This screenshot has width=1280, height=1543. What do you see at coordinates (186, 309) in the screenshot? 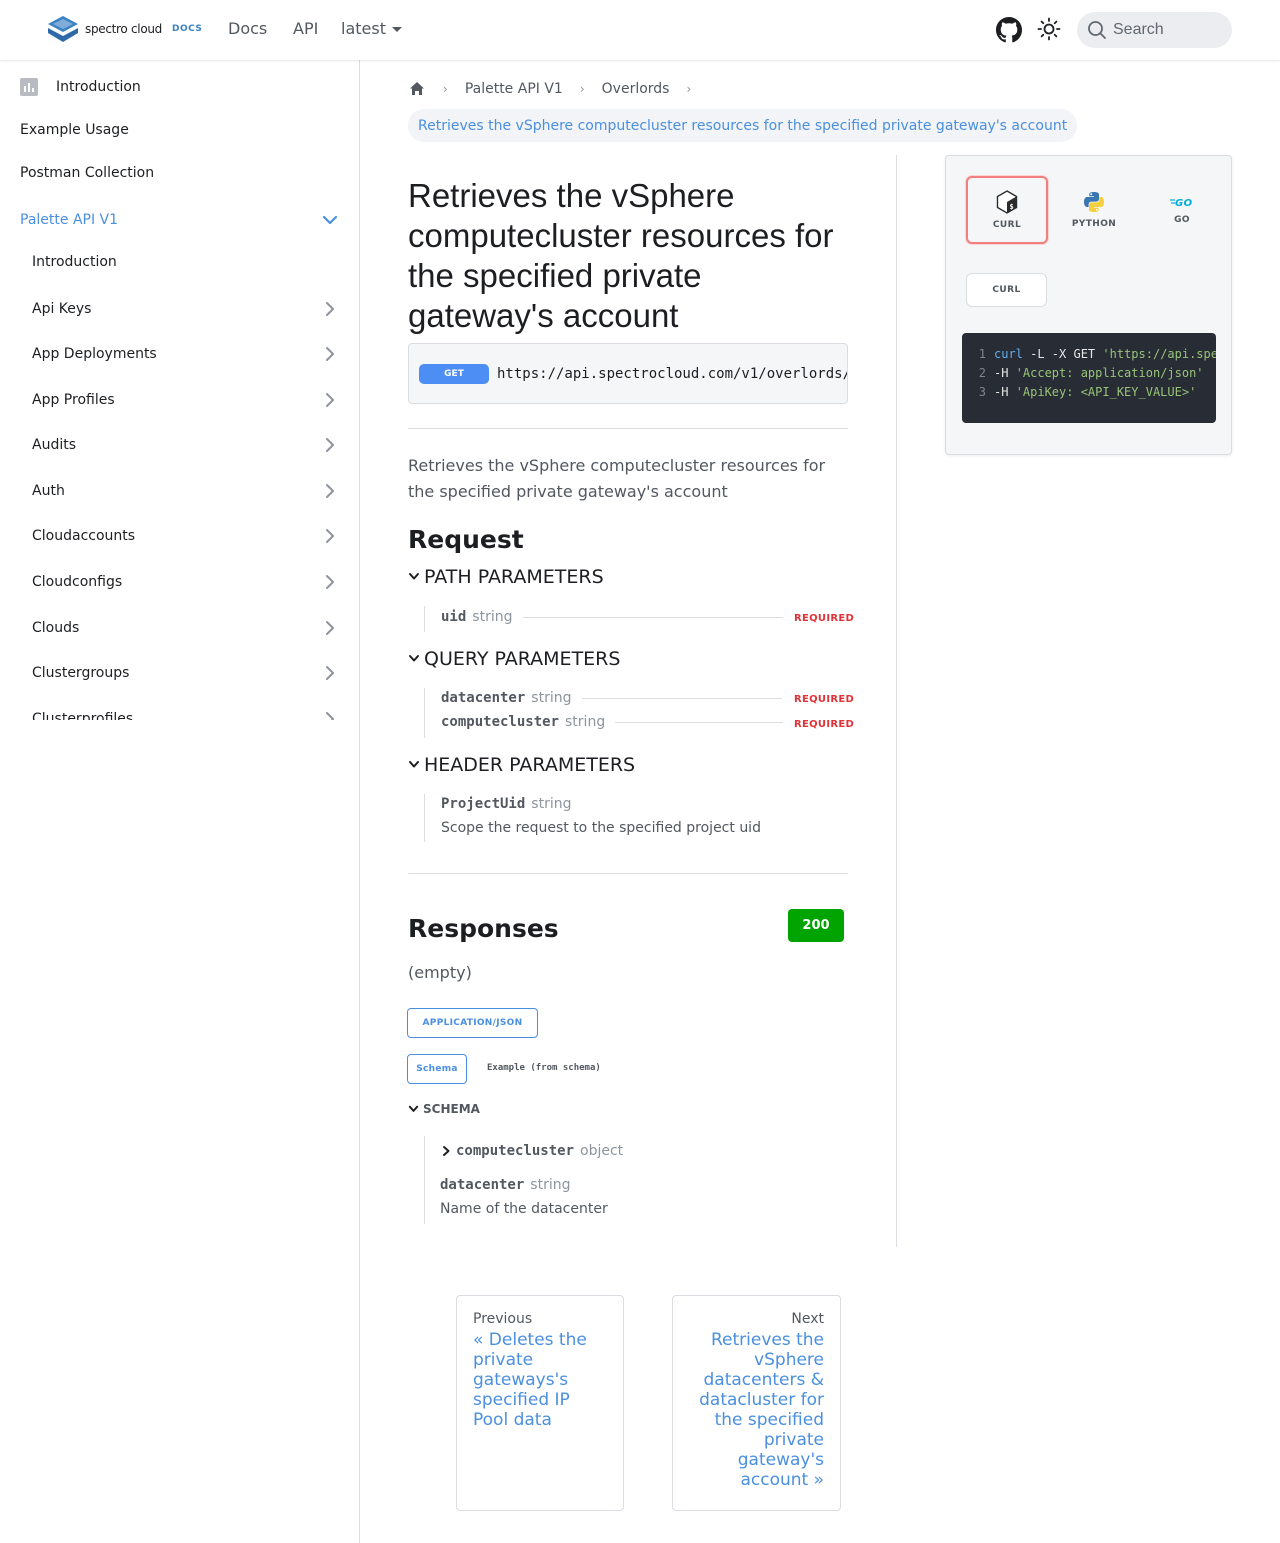
I see `sidebar-item-api-keys: Api Keys` at bounding box center [186, 309].